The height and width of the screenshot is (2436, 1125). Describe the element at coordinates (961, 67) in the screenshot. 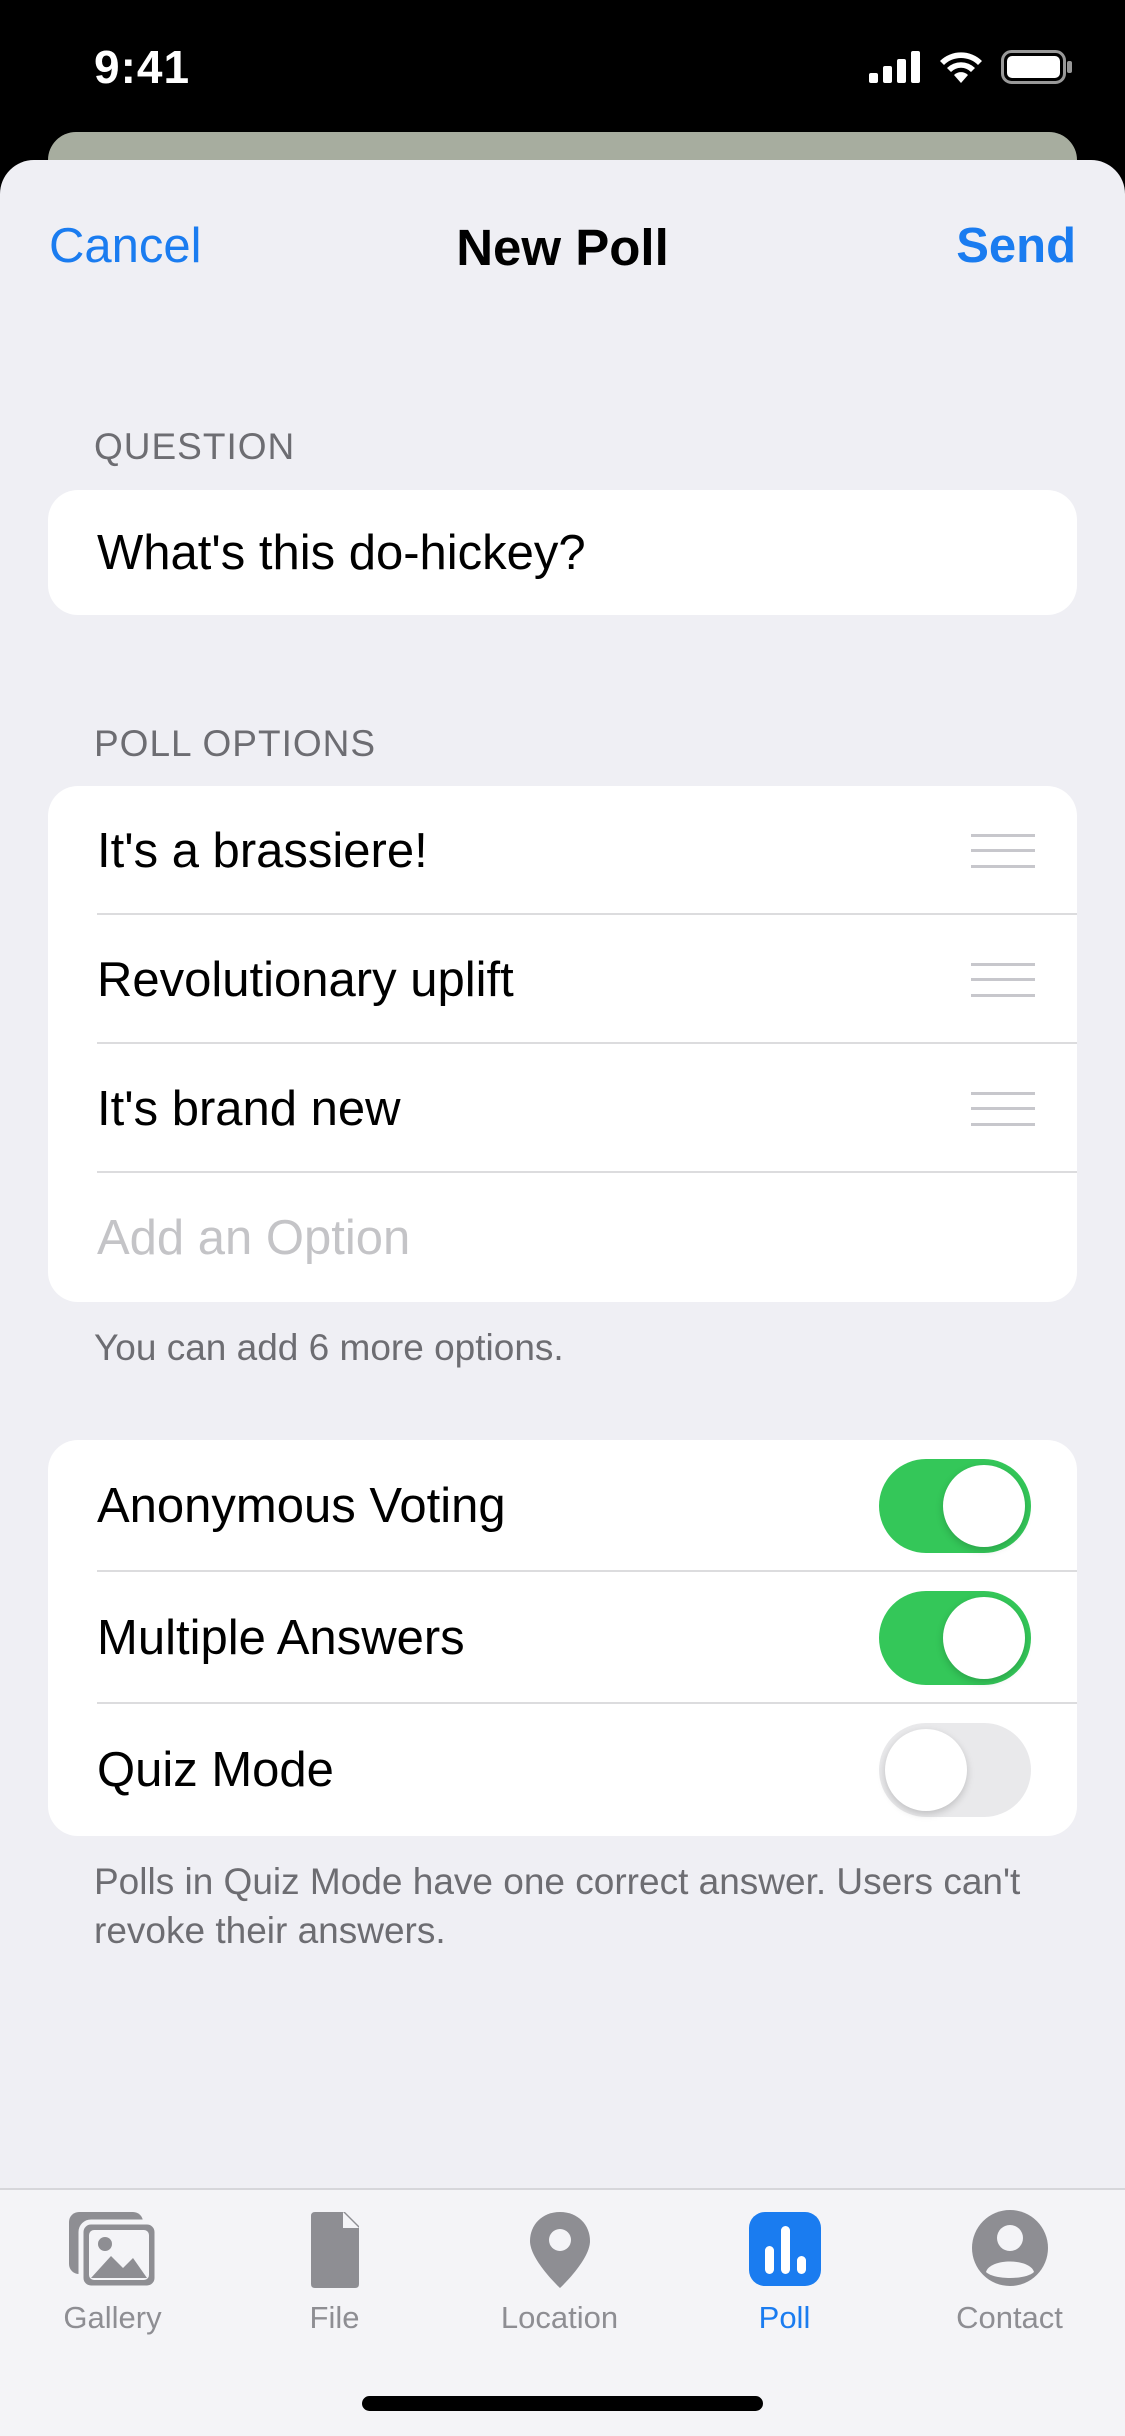

I see `wifi-icon` at that location.